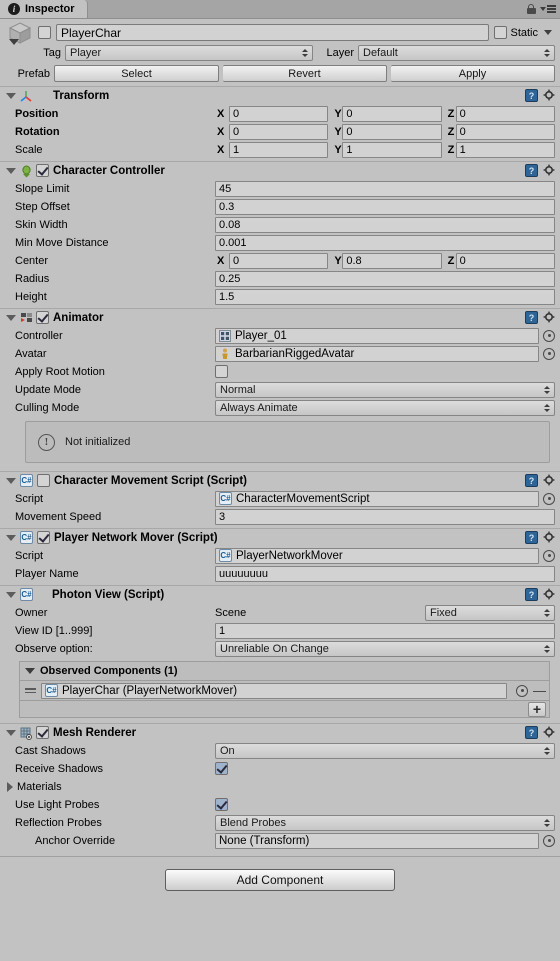  I want to click on prefab-revert-button: Revert, so click(305, 73).